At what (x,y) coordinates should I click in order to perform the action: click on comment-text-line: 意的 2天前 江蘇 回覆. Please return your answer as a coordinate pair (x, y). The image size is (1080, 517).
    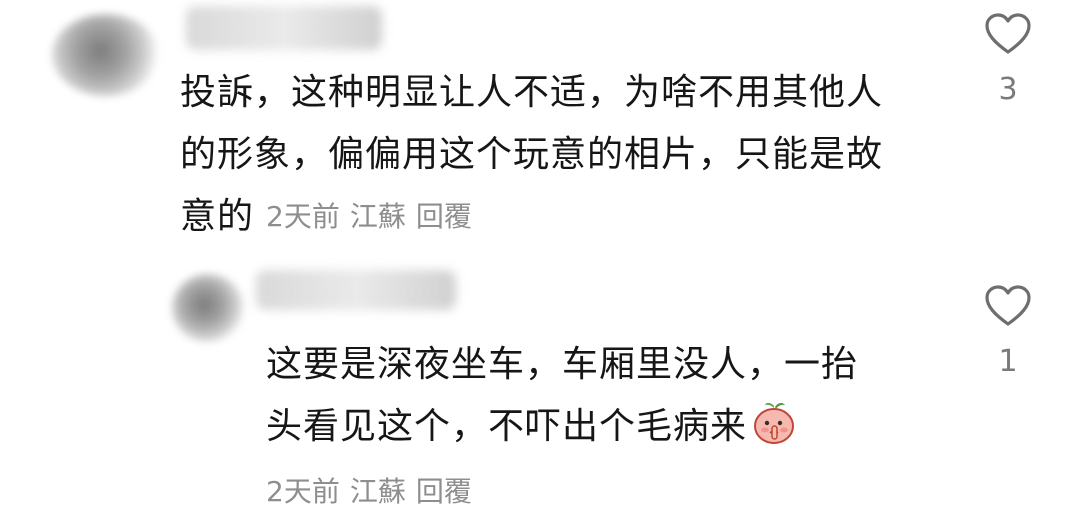
    Looking at the image, I should click on (531, 217).